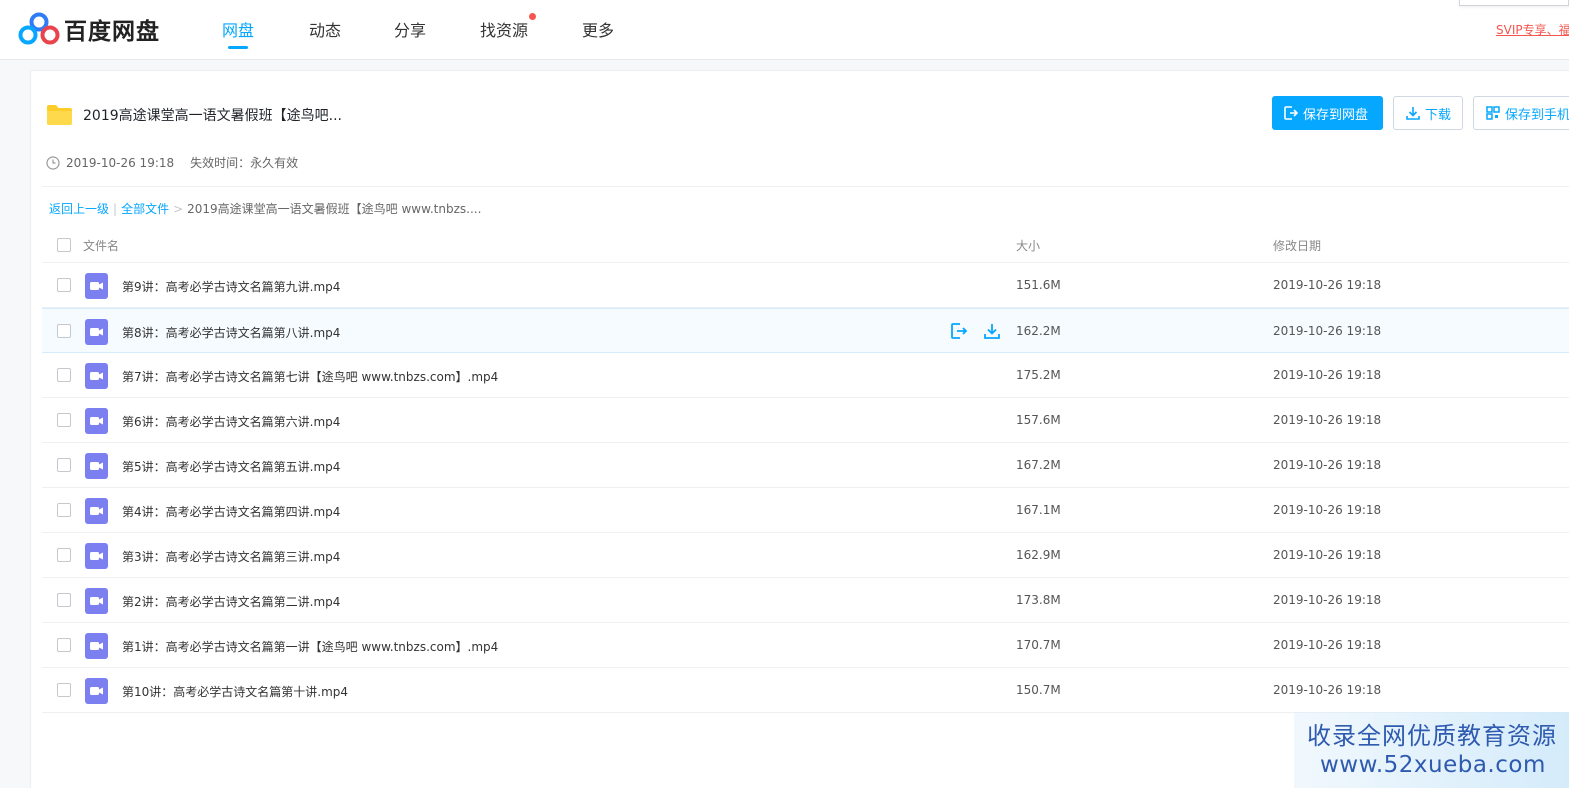 The image size is (1569, 788). I want to click on expire-time: 失效时间：永久有效, so click(244, 163).